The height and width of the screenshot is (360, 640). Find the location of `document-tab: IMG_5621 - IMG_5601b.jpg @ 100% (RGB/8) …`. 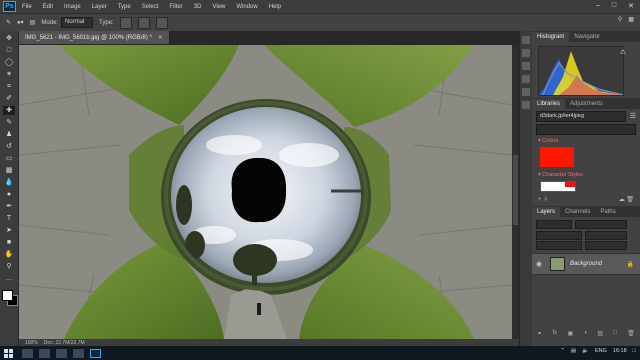

document-tab: IMG_5621 - IMG_5601b.jpg @ 100% (RGB/8) … is located at coordinates (94, 37).